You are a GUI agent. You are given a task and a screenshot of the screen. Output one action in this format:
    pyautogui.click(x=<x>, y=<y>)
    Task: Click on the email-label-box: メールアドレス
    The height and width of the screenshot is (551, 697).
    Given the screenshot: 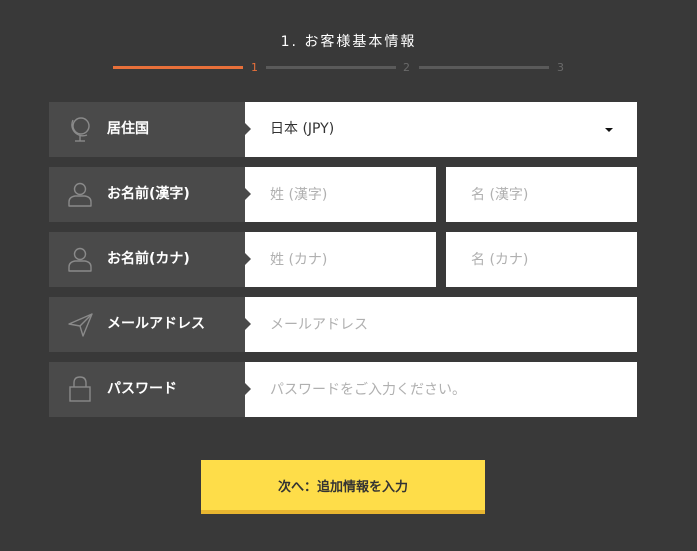 What is the action you would take?
    pyautogui.click(x=150, y=324)
    